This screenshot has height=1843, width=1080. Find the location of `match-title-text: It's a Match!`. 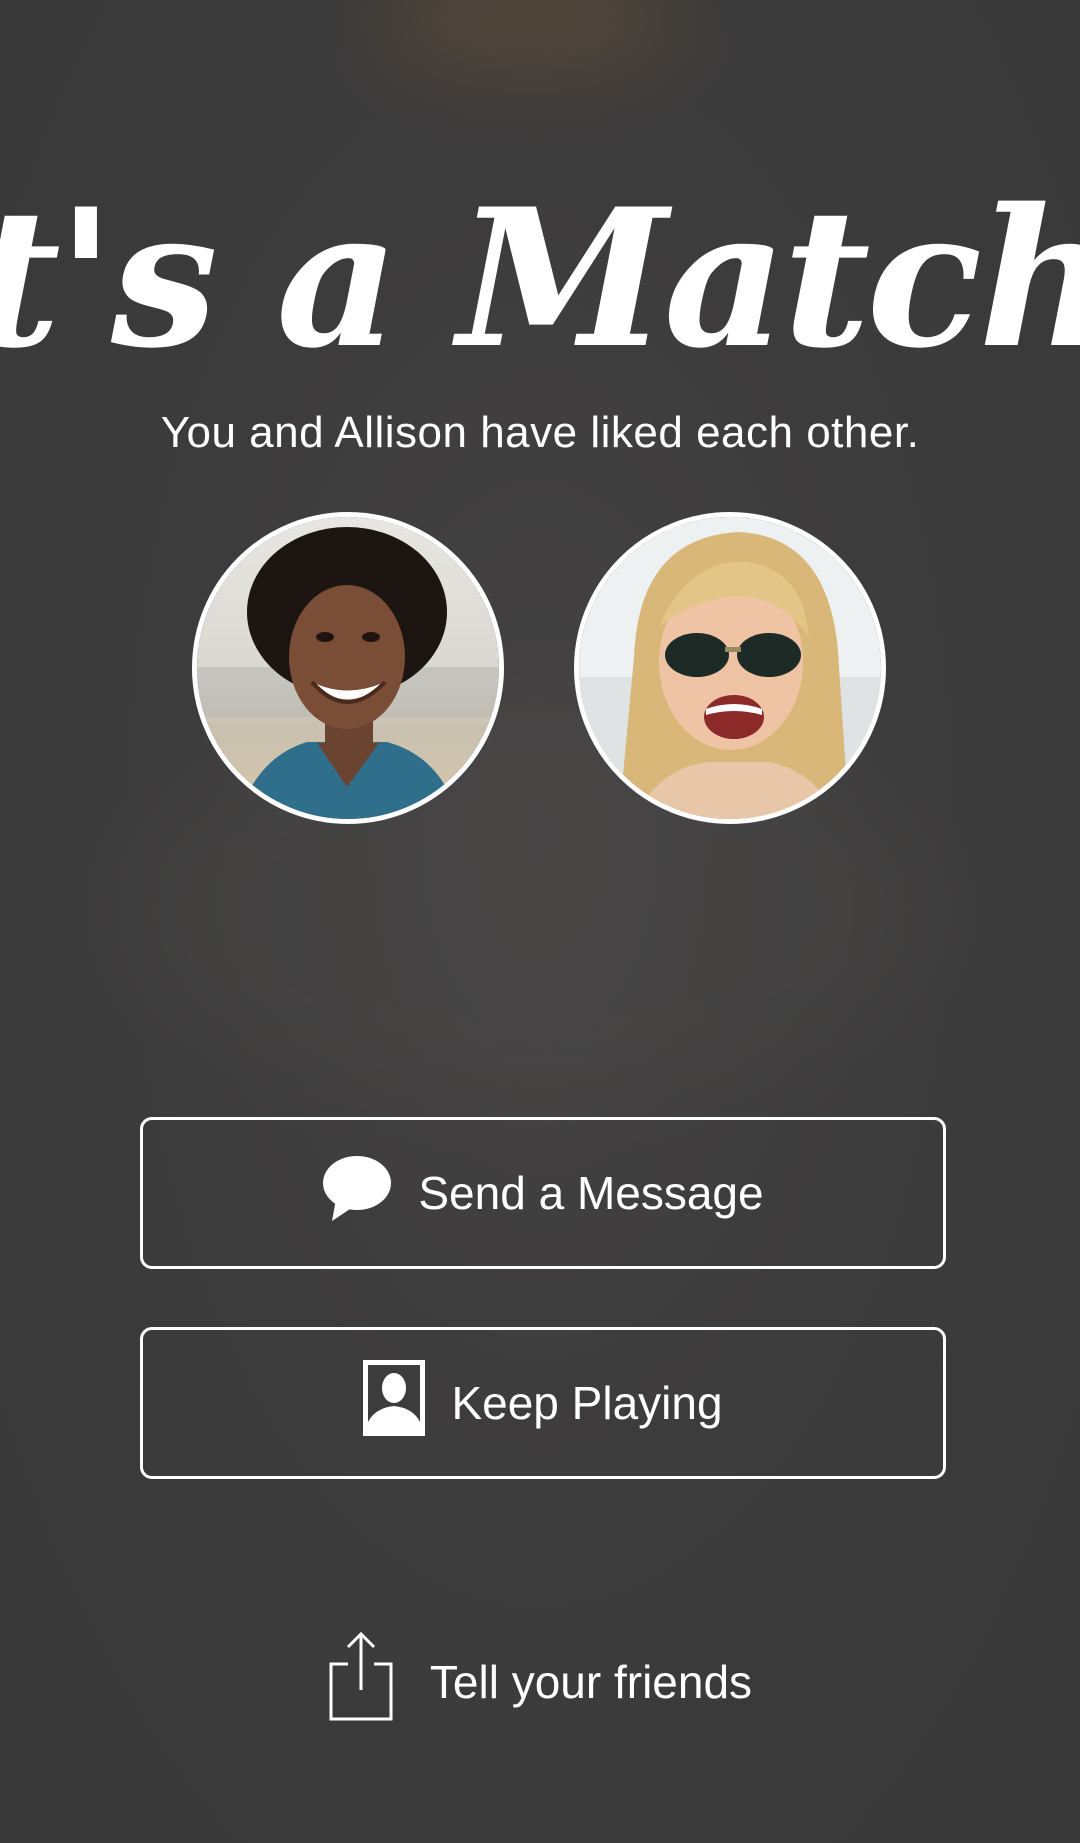

match-title-text: It's a Match! is located at coordinates (540, 278).